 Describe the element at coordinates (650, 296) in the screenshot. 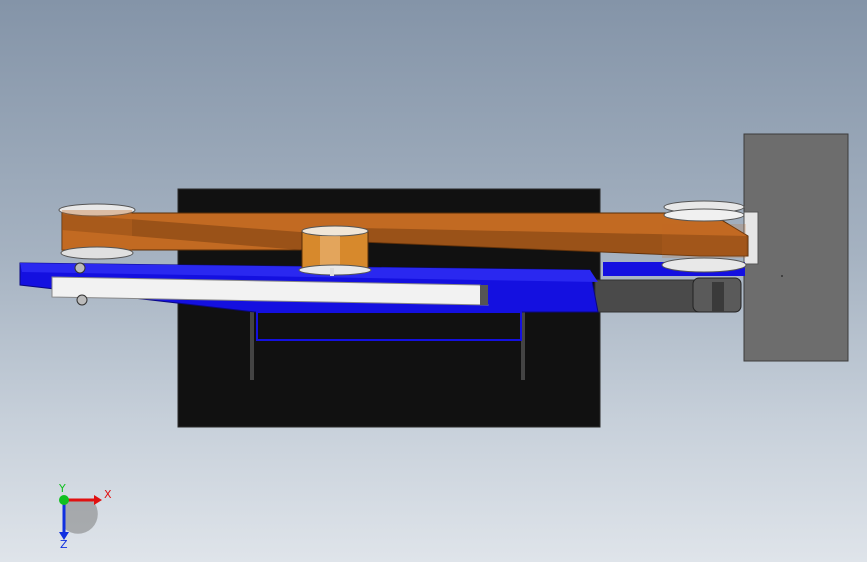

I see `dark-gray-arm` at that location.